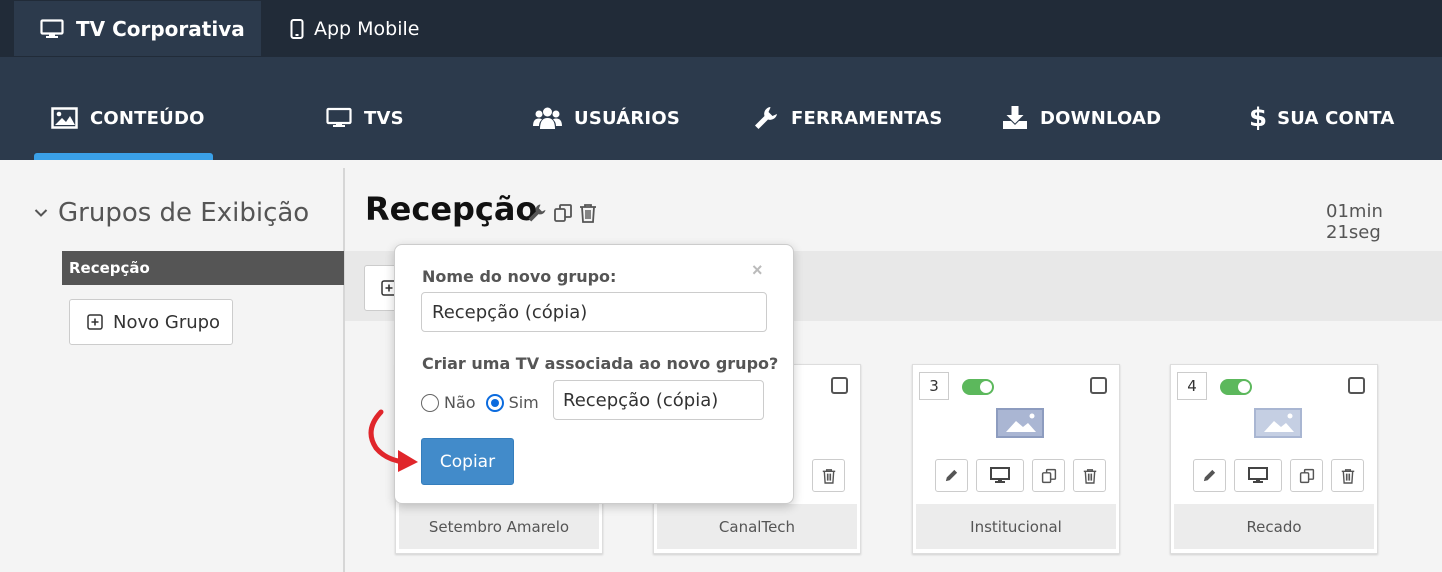  What do you see at coordinates (203, 268) in the screenshot?
I see `sidebar-group-recepcao: Recepção` at bounding box center [203, 268].